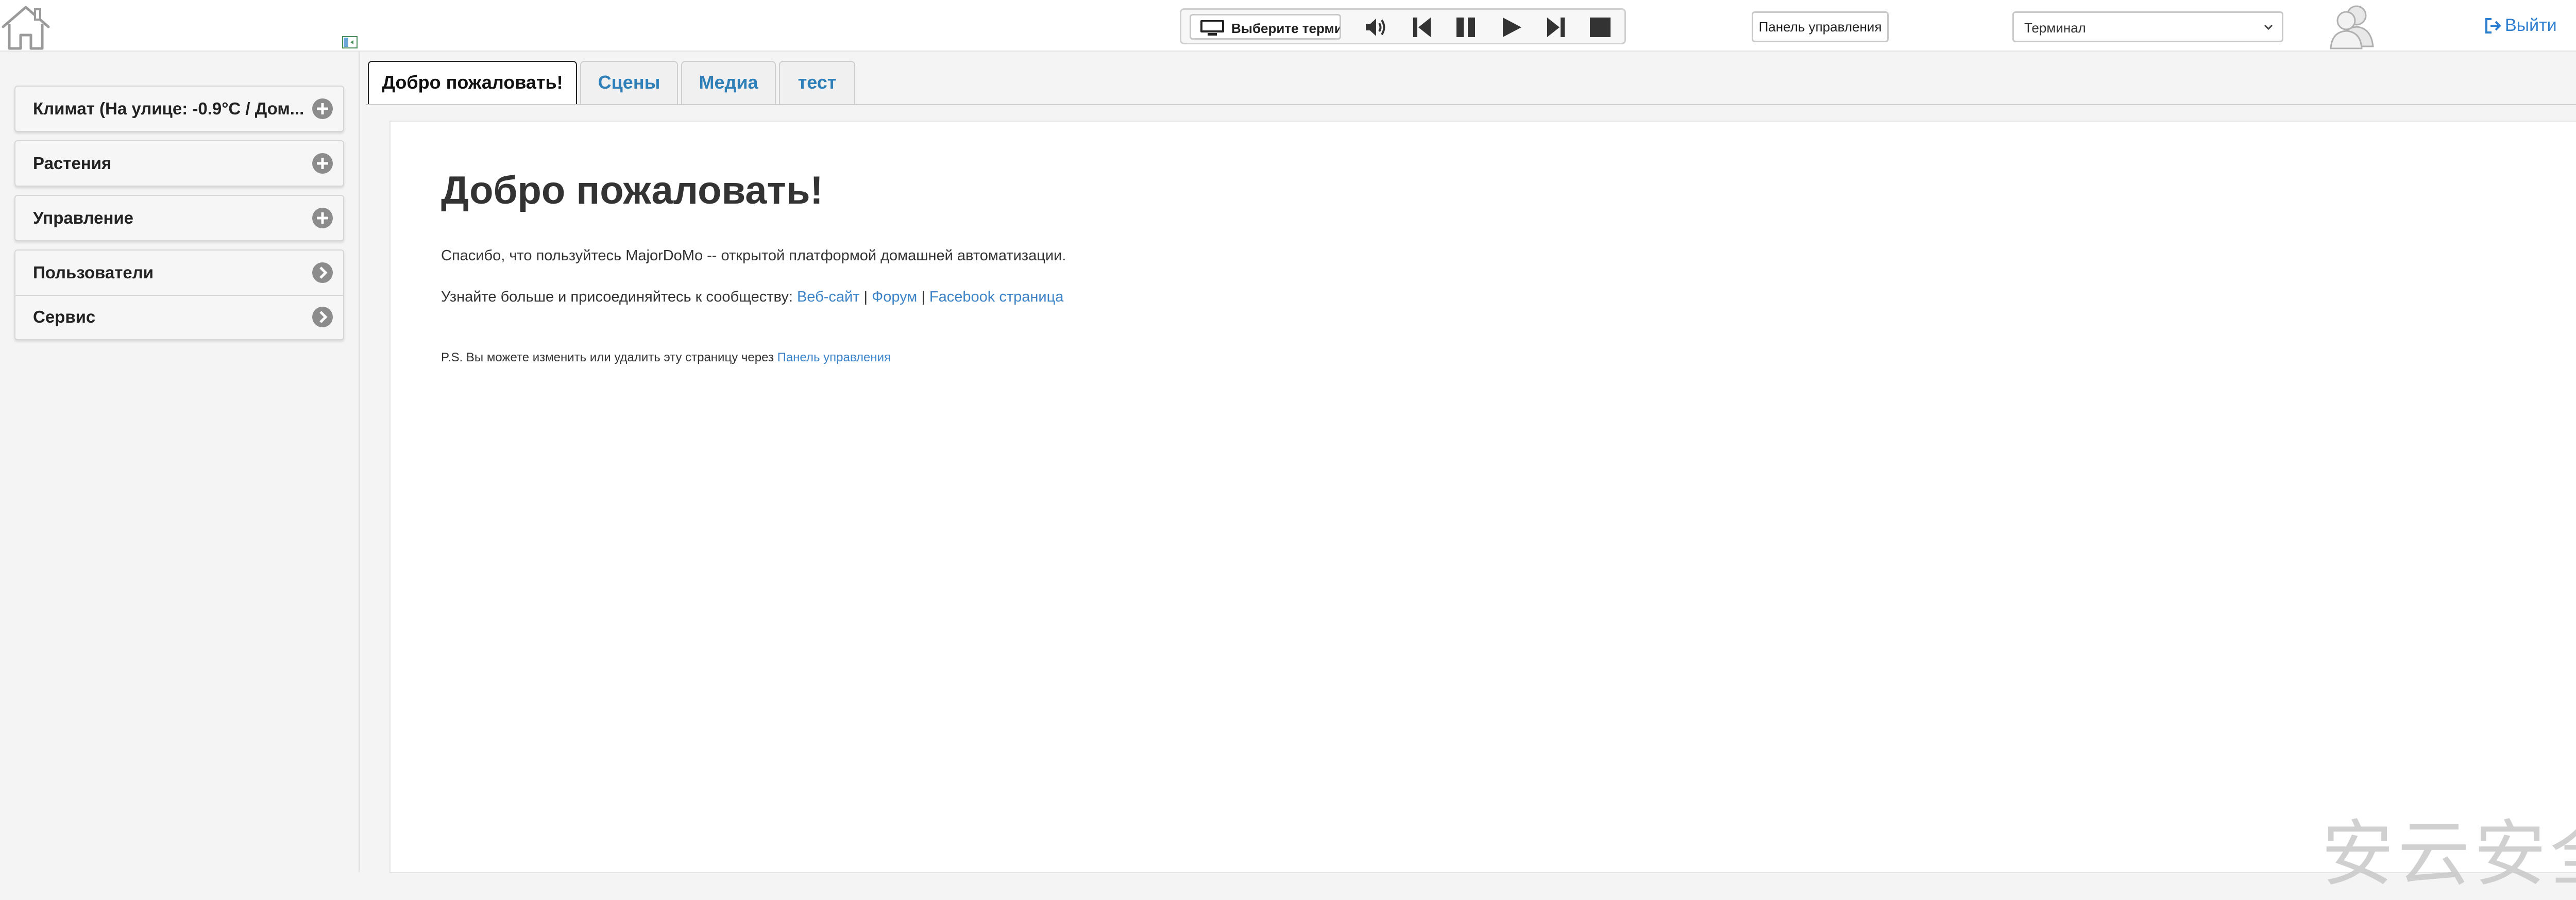 Image resolution: width=2576 pixels, height=900 pixels. Describe the element at coordinates (632, 190) in the screenshot. I see `page-title: Добро пожаловать!` at that location.